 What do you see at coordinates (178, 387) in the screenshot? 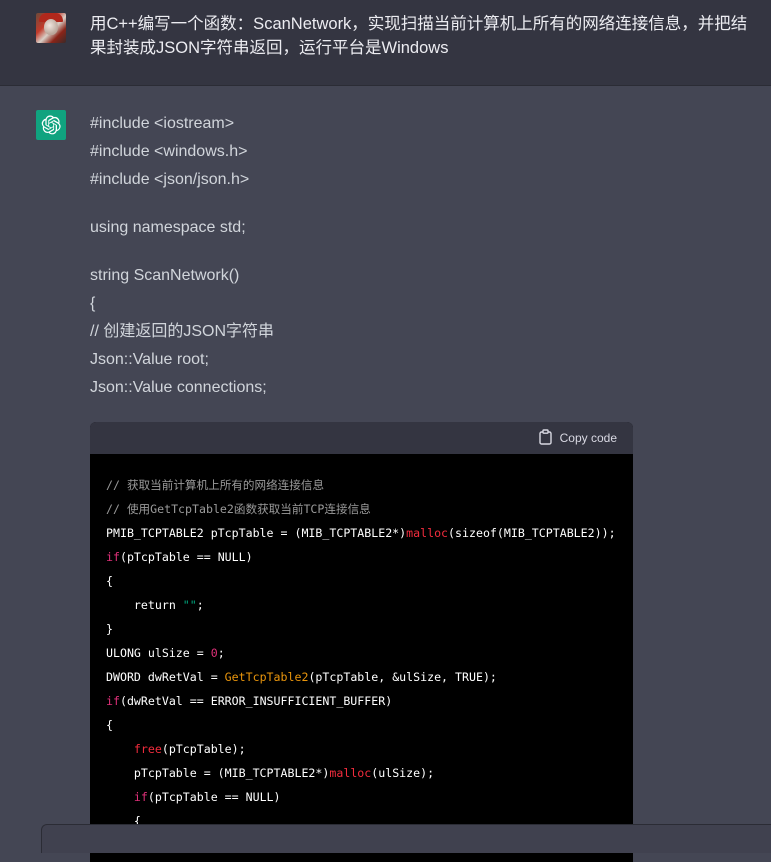
I see `text-line: Json::Value connections;` at bounding box center [178, 387].